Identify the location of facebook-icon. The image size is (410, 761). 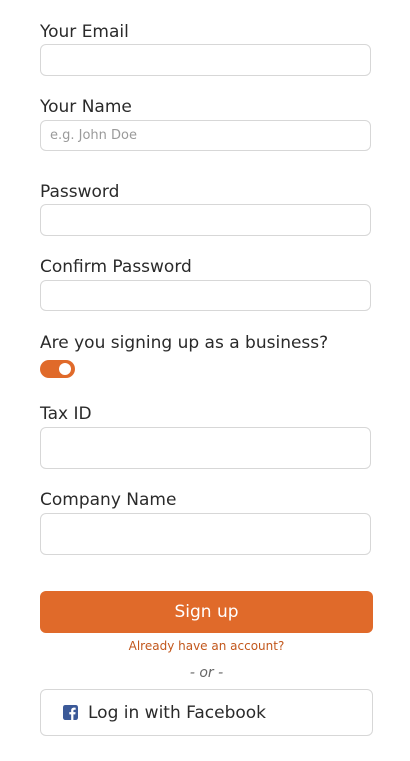
(70, 712).